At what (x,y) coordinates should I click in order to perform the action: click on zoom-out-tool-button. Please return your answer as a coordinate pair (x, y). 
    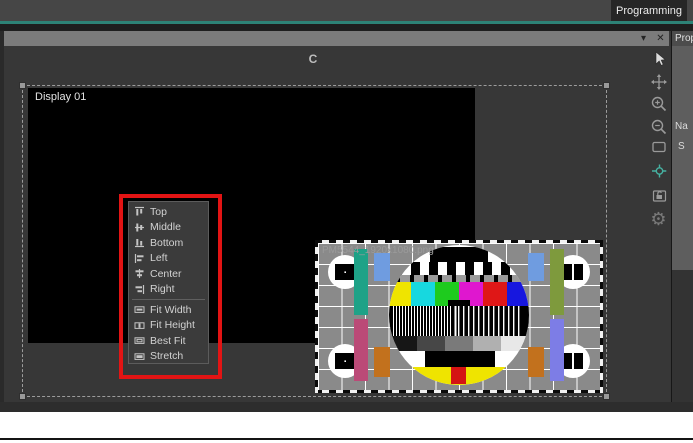
    Looking at the image, I should click on (658, 127).